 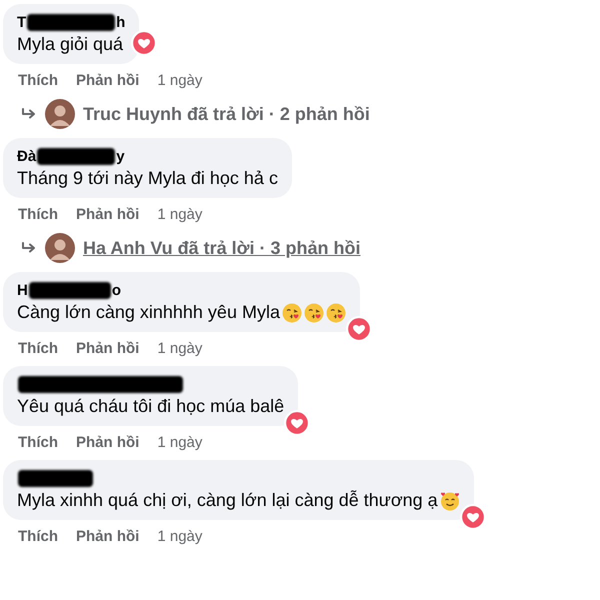 I want to click on comment-text: Yêu quá cháu tôi đi học múa balê, so click(x=150, y=406).